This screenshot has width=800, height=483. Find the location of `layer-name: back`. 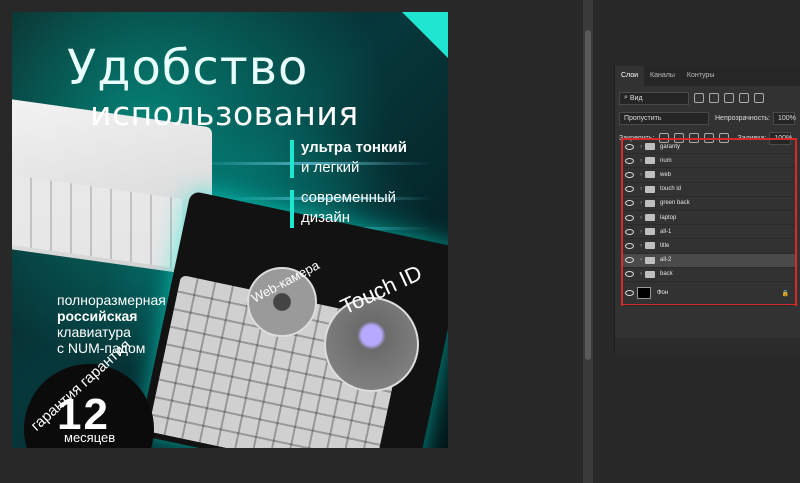

layer-name: back is located at coordinates (666, 274).